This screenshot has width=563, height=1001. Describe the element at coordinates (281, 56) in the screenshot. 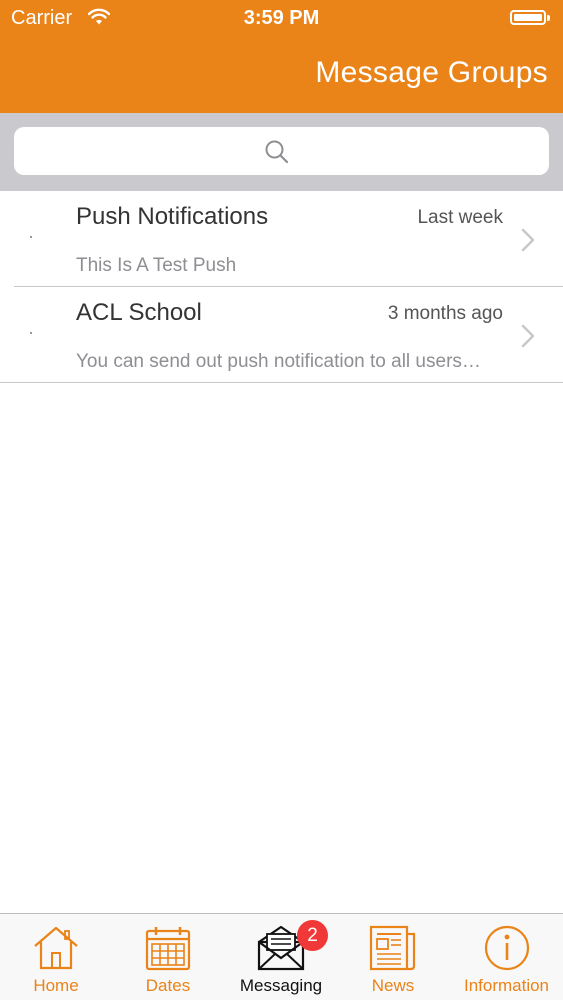

I see `nav-header: Carrier 3:59 PM Message Groups` at that location.